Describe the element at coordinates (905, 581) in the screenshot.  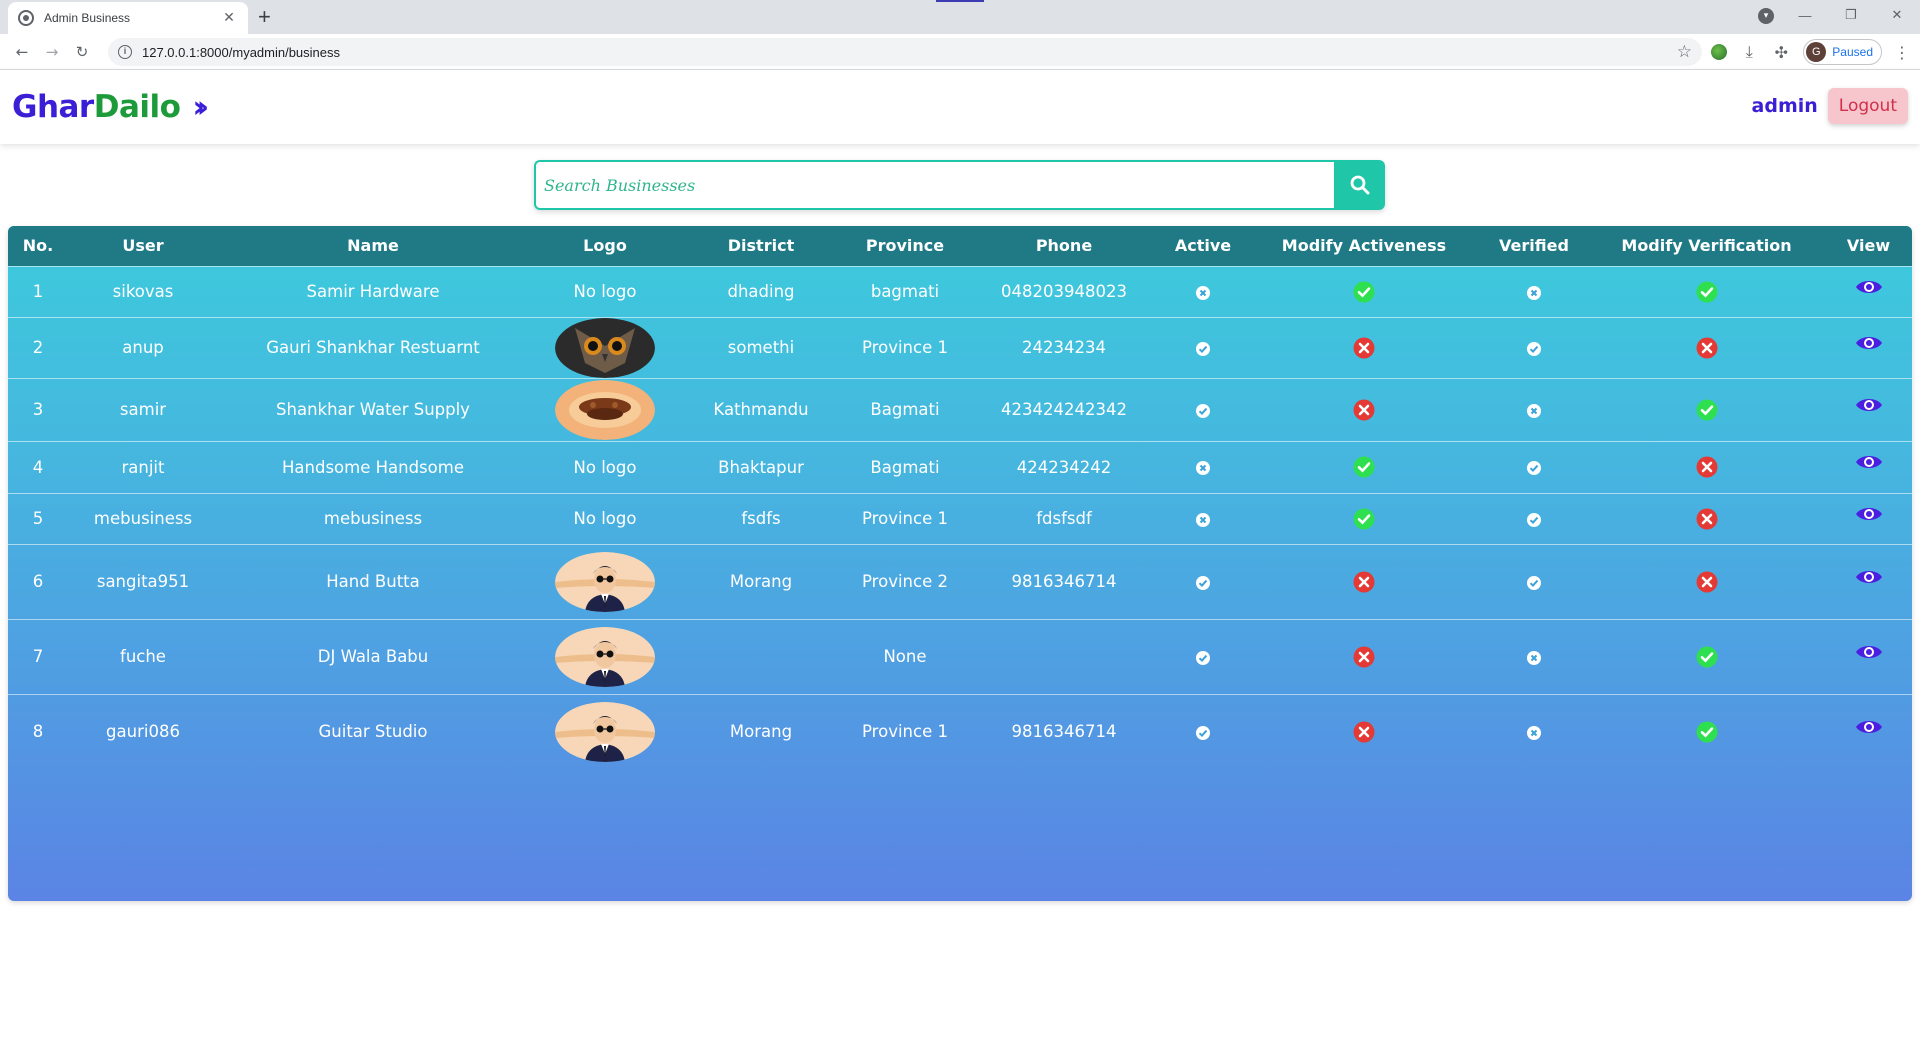
I see `cell-province: Province 2` at that location.